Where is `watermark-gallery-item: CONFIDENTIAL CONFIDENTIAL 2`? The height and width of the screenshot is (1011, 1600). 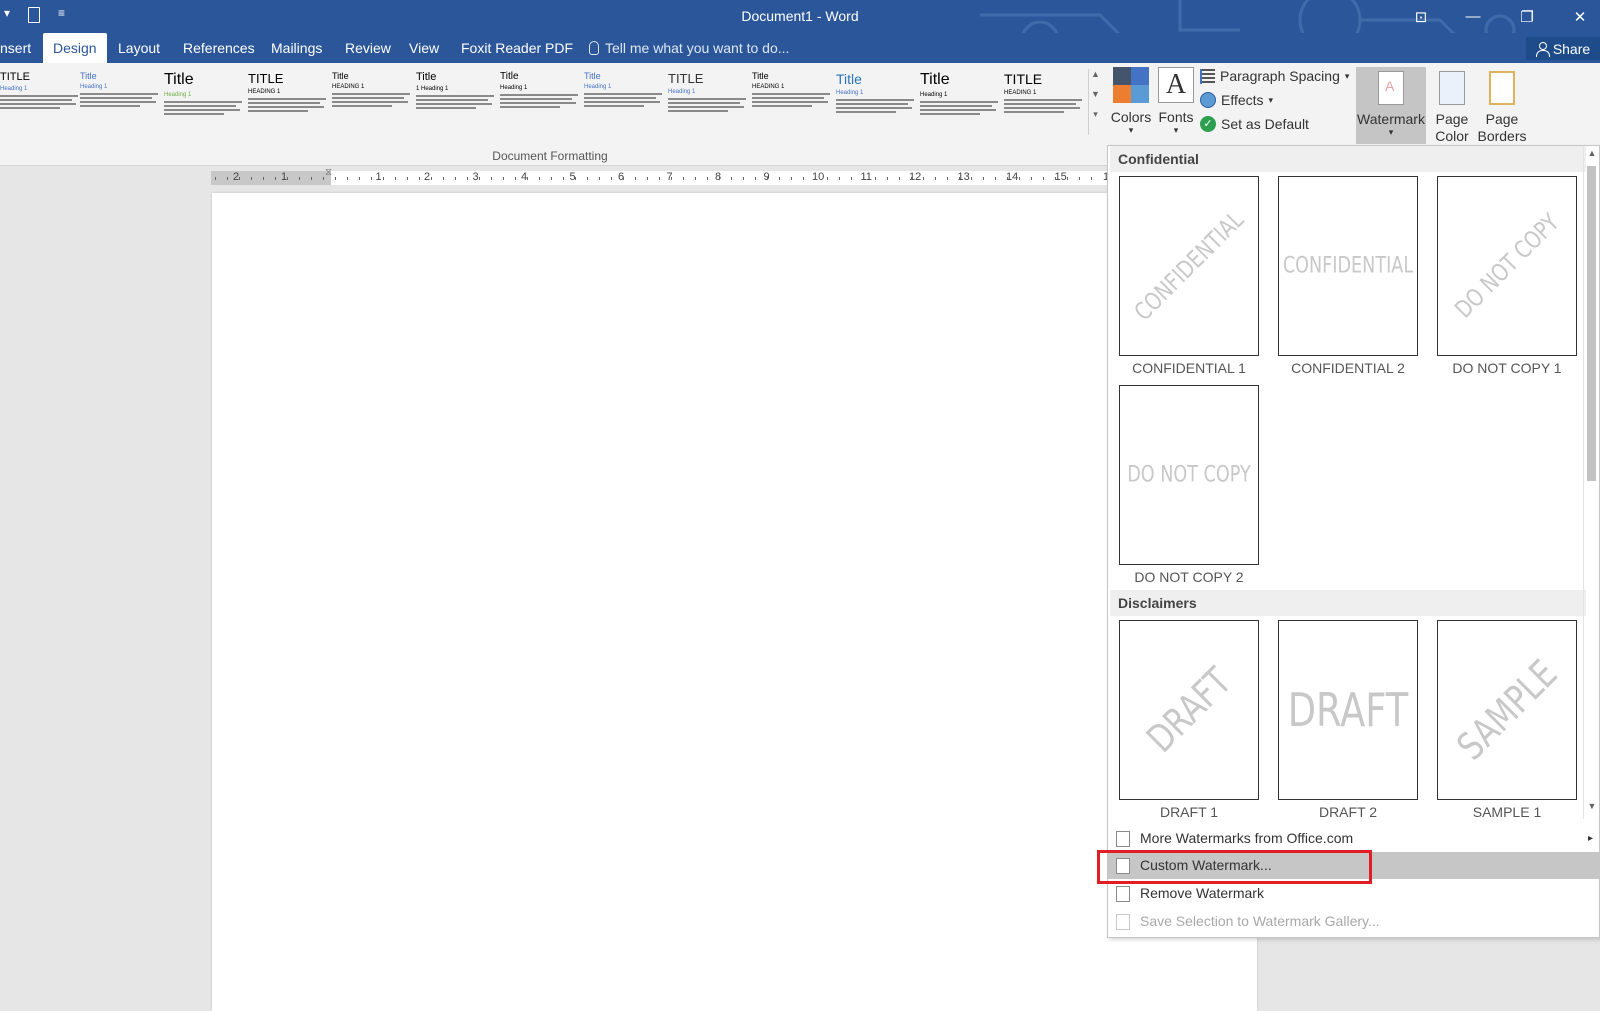
watermark-gallery-item: CONFIDENTIAL CONFIDENTIAL 2 is located at coordinates (1348, 276).